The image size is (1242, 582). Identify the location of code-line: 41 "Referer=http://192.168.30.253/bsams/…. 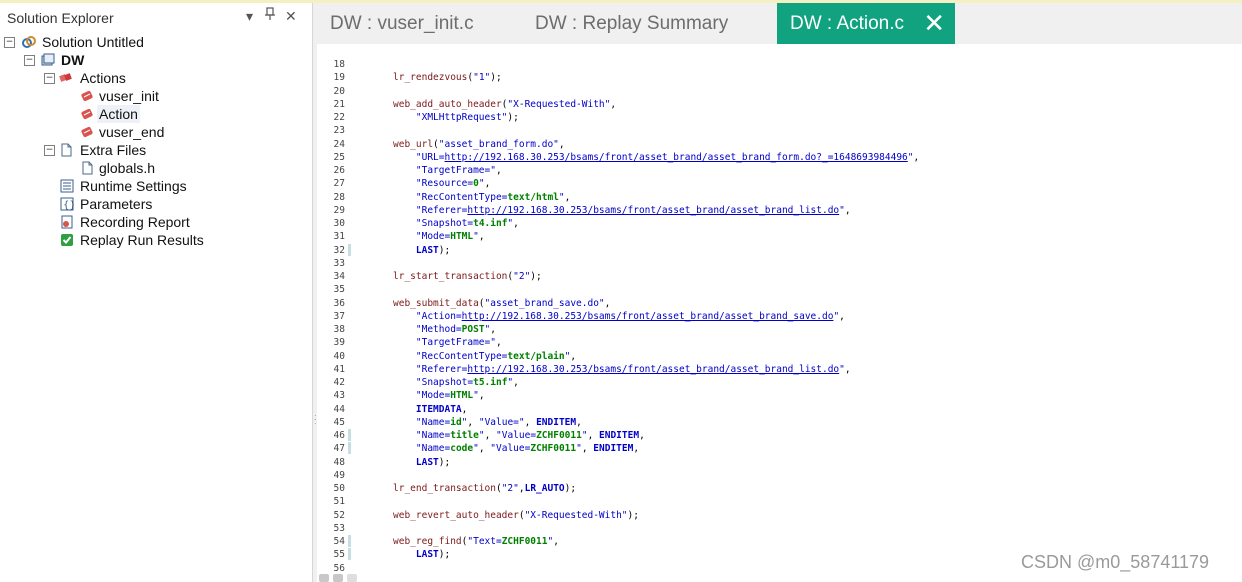
(779, 369).